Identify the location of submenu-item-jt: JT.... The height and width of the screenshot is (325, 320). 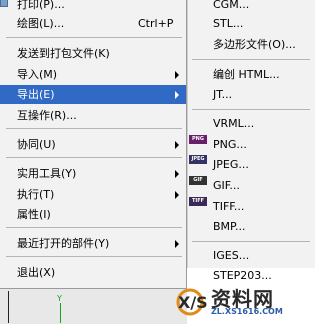
(251, 94).